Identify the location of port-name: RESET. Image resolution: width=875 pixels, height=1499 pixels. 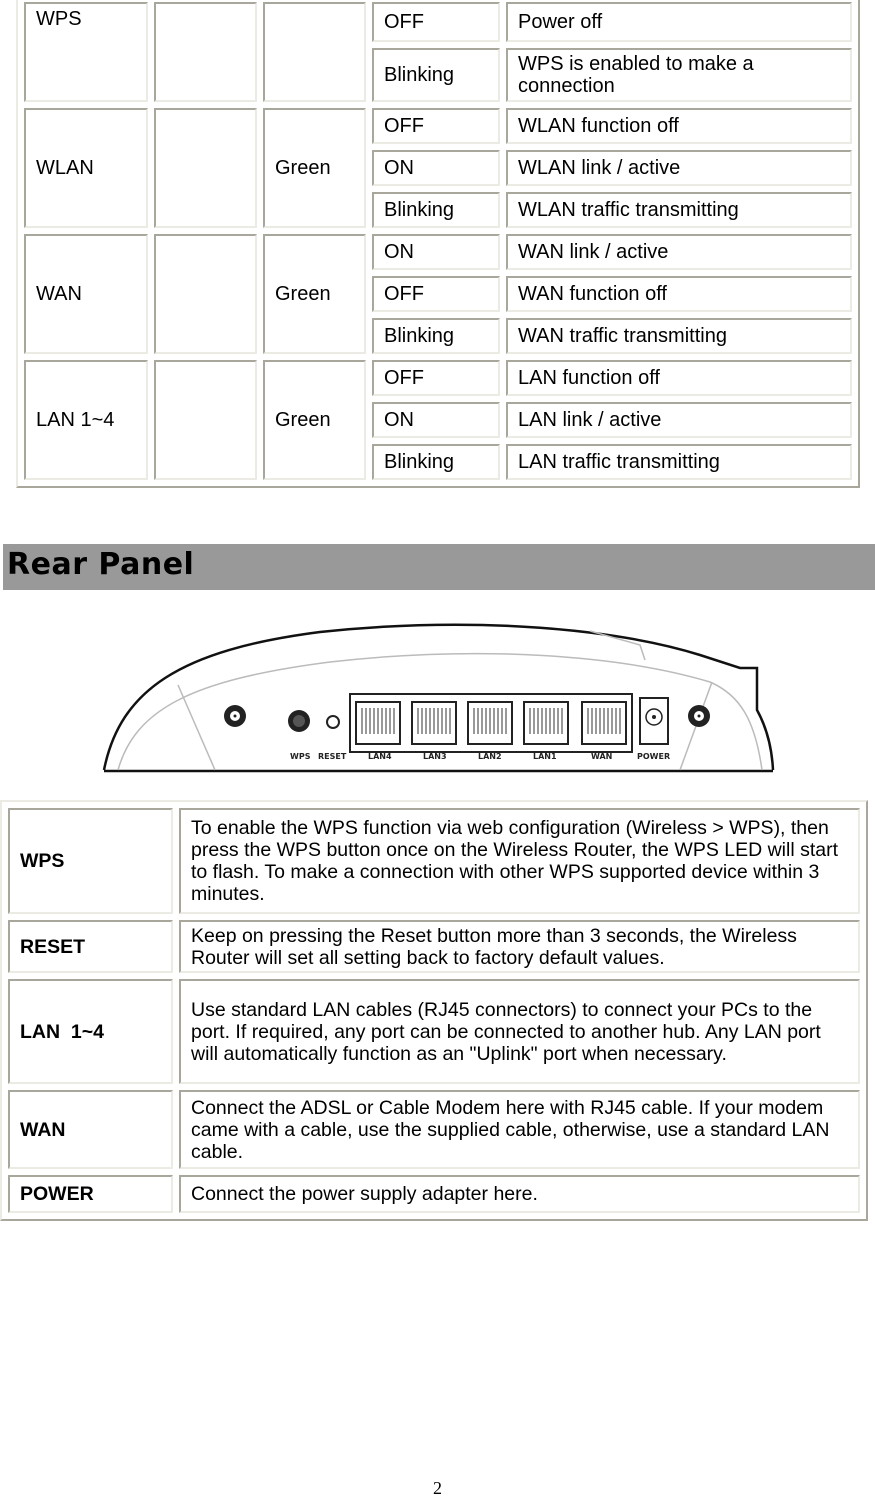
(90, 946).